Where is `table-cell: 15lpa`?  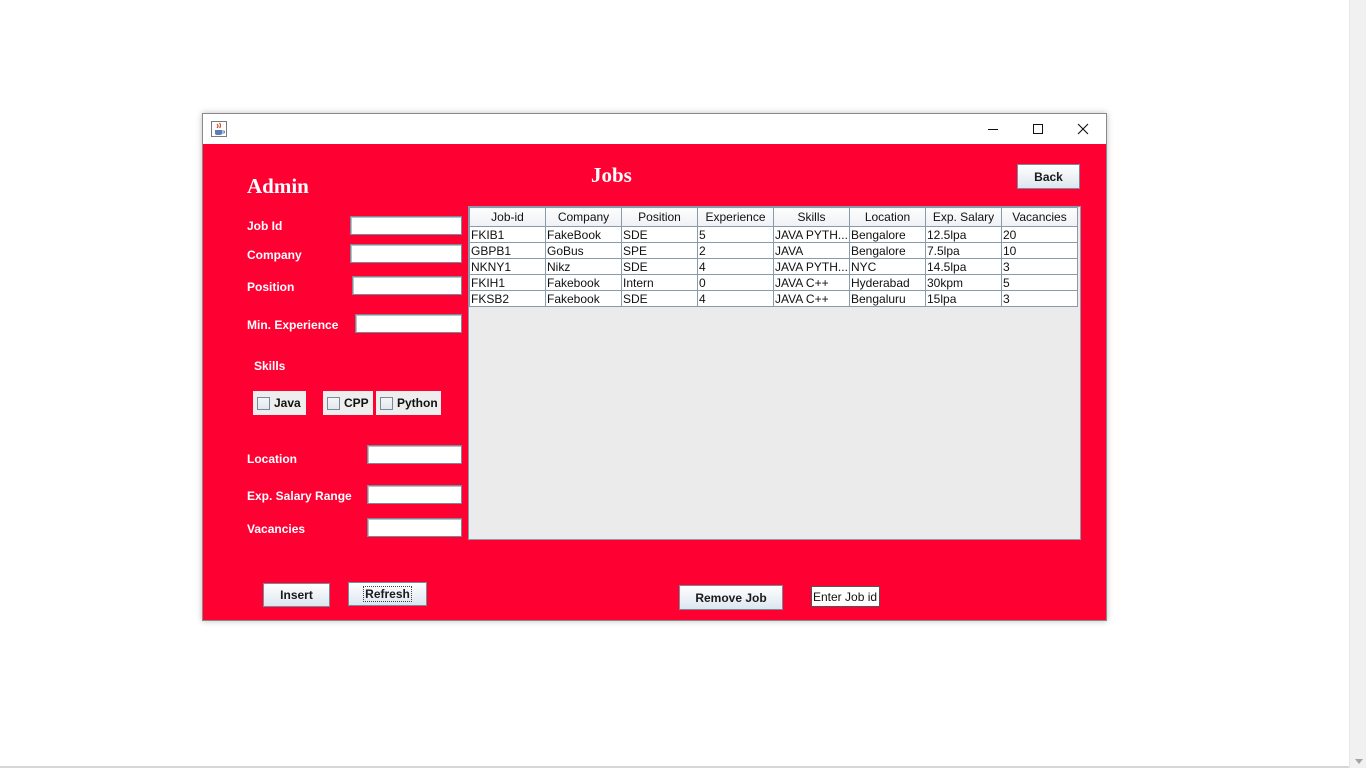
table-cell: 15lpa is located at coordinates (963, 298).